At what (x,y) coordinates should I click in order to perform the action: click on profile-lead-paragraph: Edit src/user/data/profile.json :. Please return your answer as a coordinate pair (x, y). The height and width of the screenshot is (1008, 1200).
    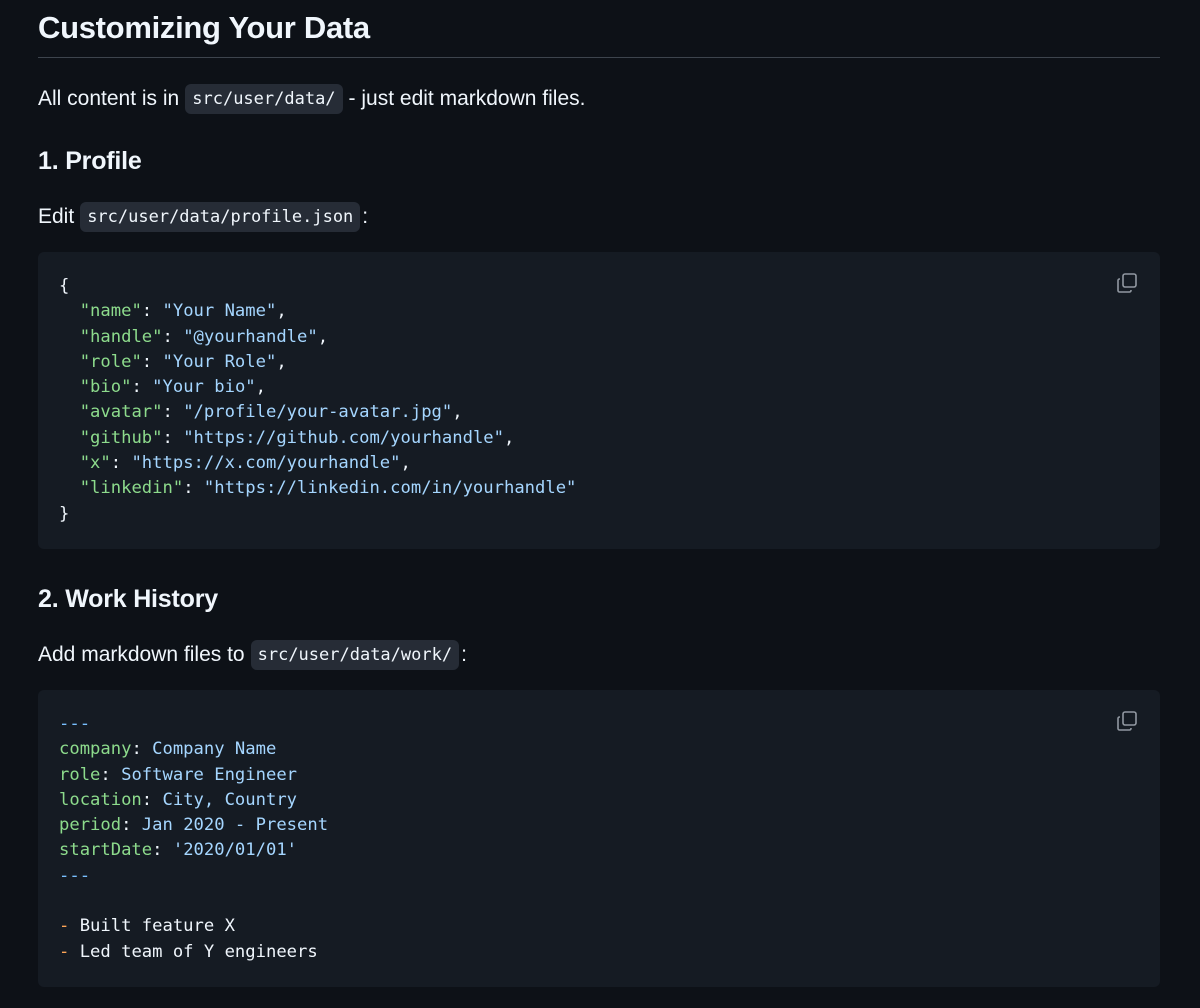
    Looking at the image, I should click on (203, 217).